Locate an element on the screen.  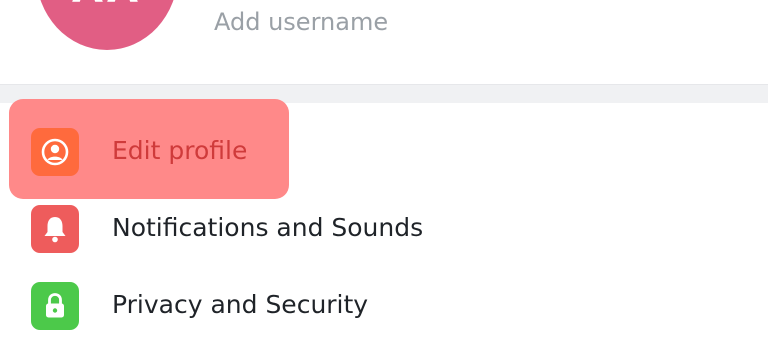
bell-icon is located at coordinates (55, 229).